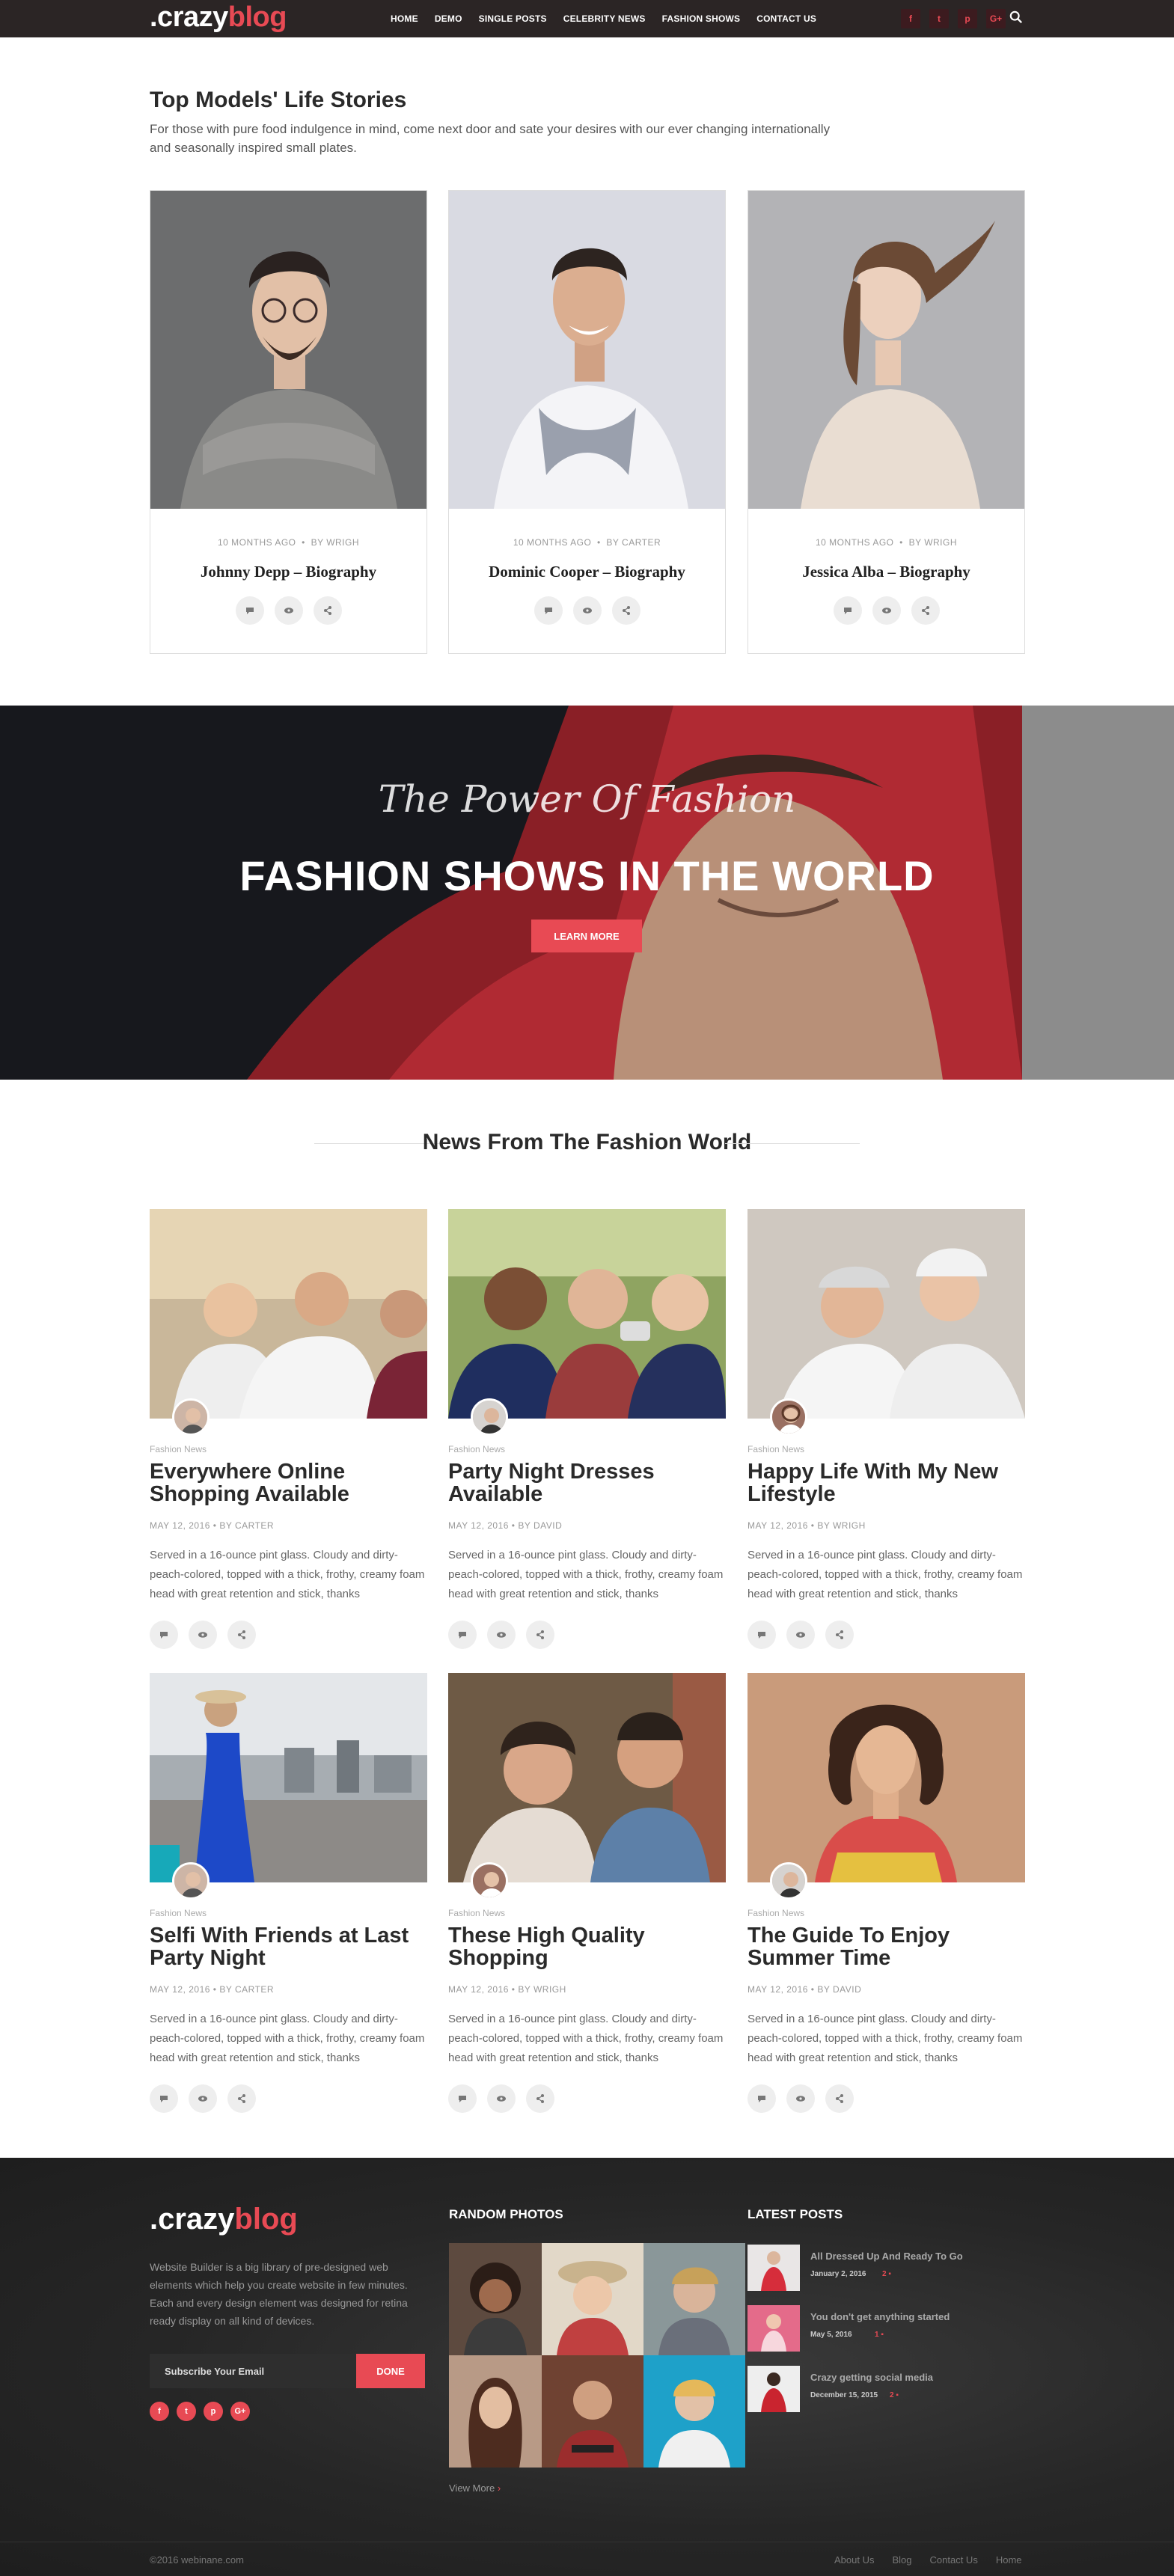  I want to click on menu-contact-us: CONTACT US, so click(786, 18).